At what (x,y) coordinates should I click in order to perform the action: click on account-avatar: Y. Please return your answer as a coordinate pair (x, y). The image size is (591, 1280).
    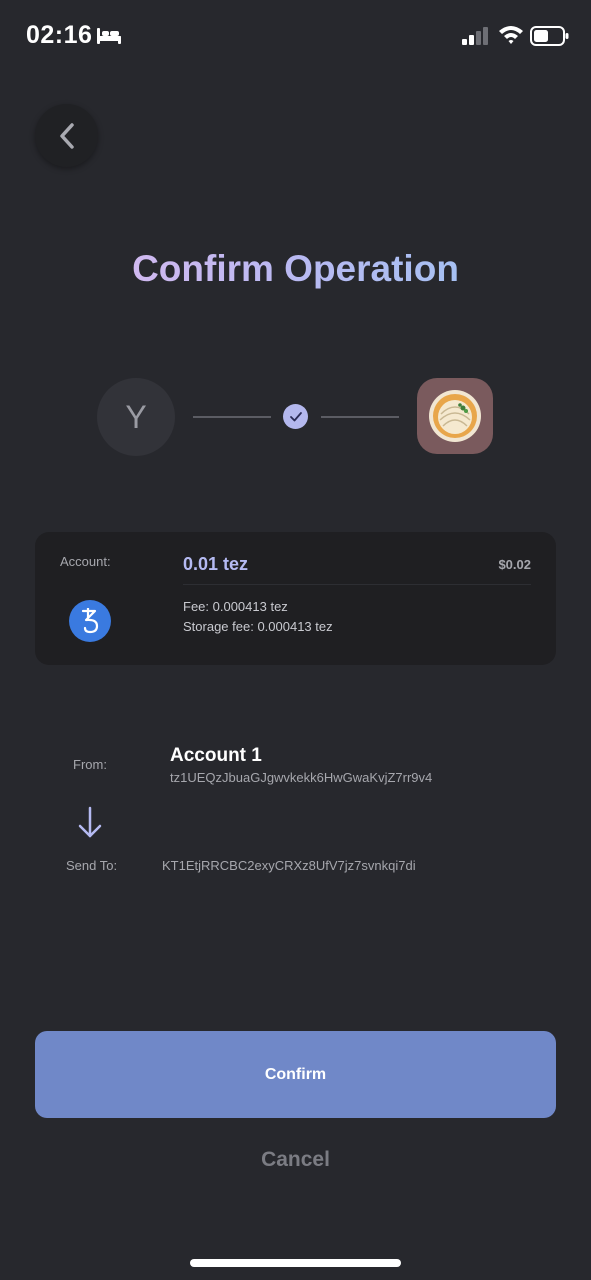
    Looking at the image, I should click on (136, 417).